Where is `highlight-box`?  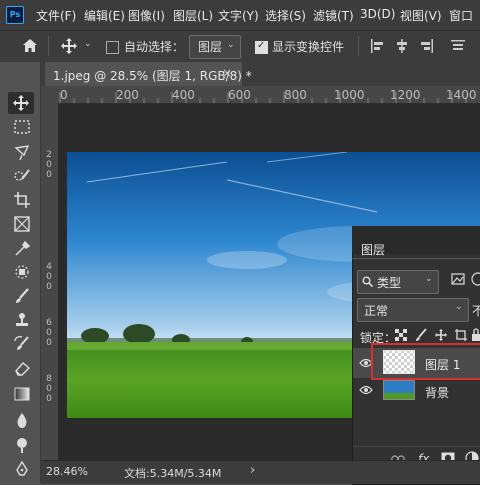
highlight-box is located at coordinates (425, 361).